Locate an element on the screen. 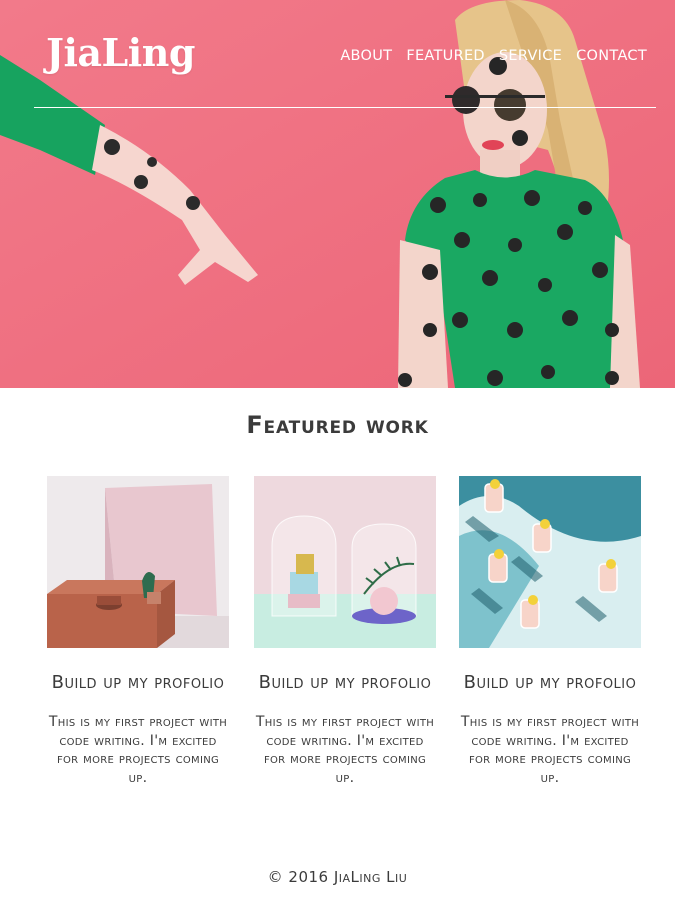 This screenshot has width=675, height=900. main-nav: About Featured Service Contact is located at coordinates (493, 56).